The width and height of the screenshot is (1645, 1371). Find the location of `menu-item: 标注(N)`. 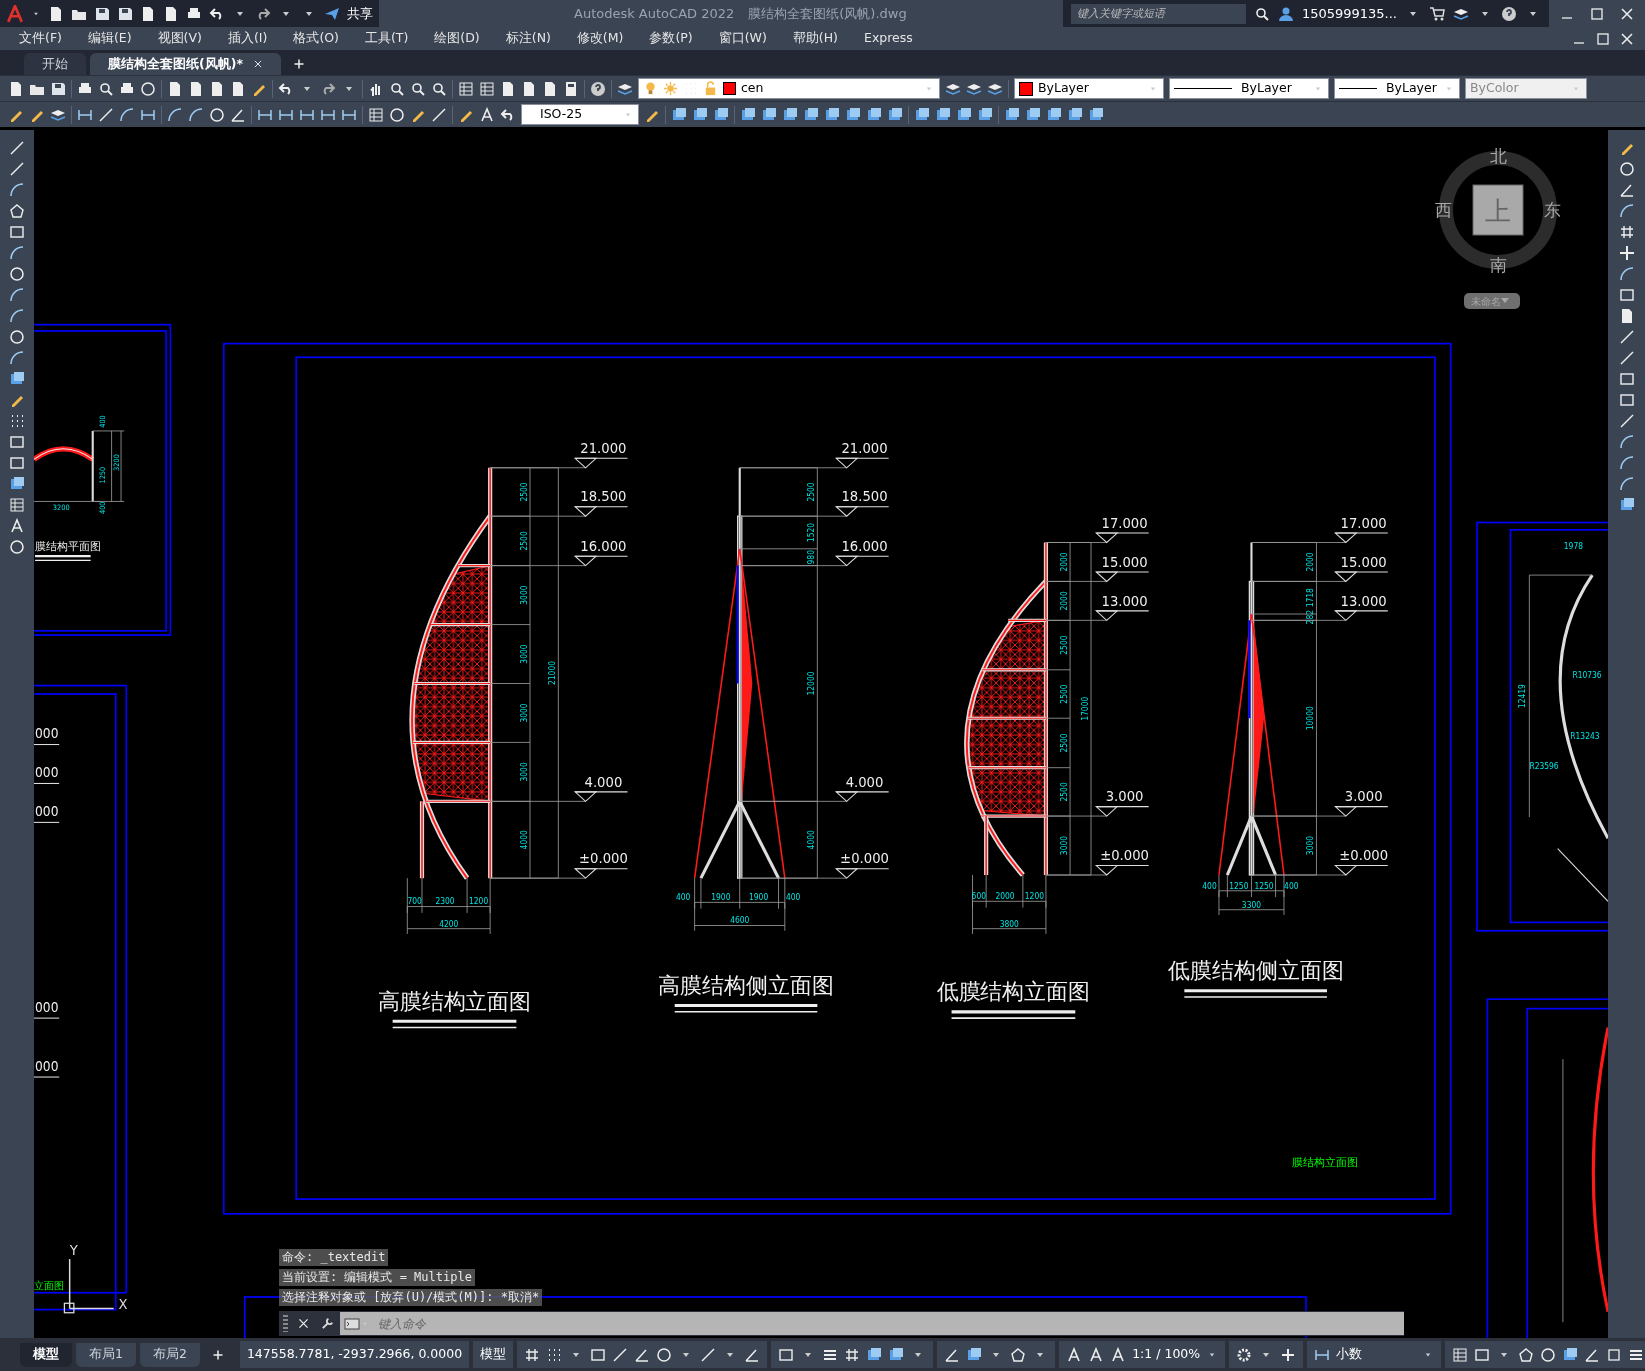

menu-item: 标注(N) is located at coordinates (528, 38).